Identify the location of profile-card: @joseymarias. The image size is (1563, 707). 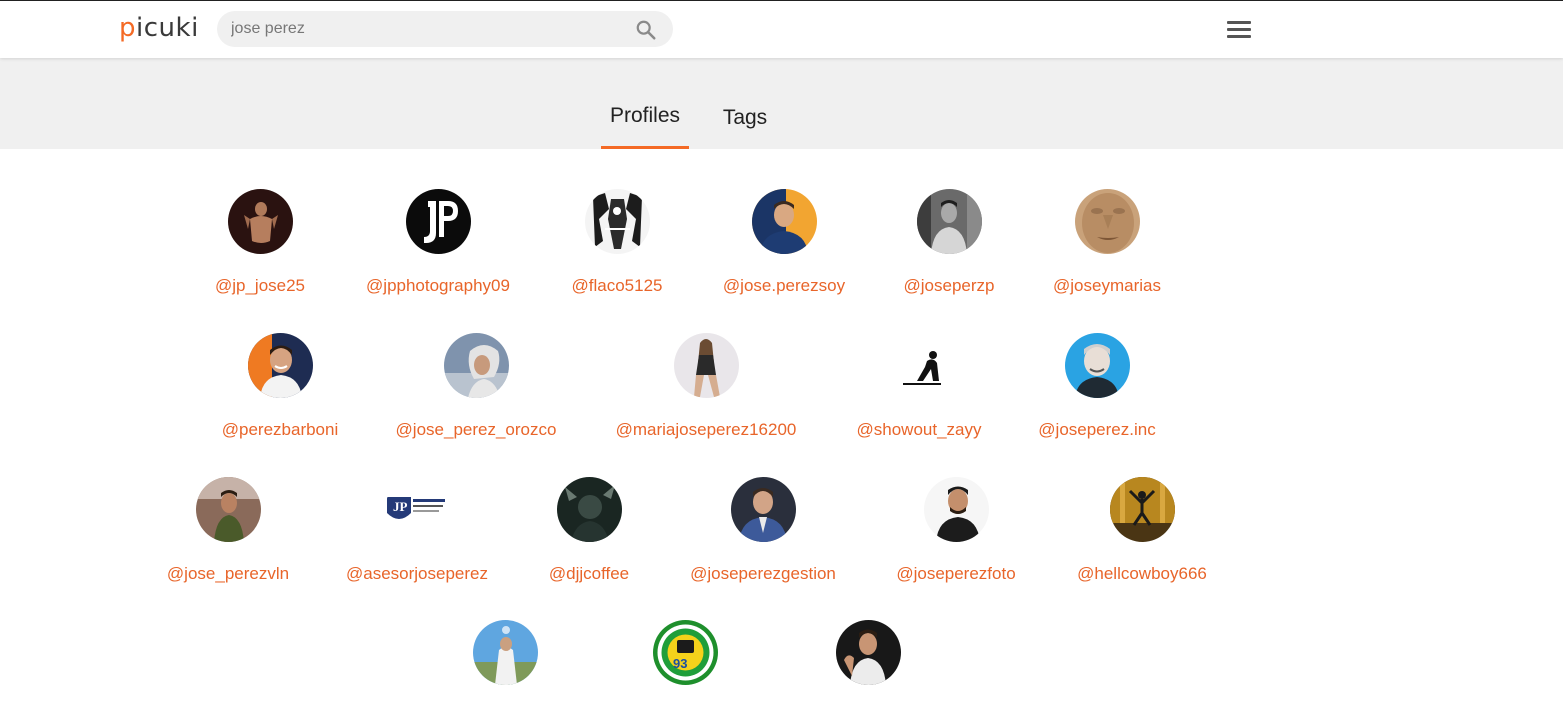
(1107, 242).